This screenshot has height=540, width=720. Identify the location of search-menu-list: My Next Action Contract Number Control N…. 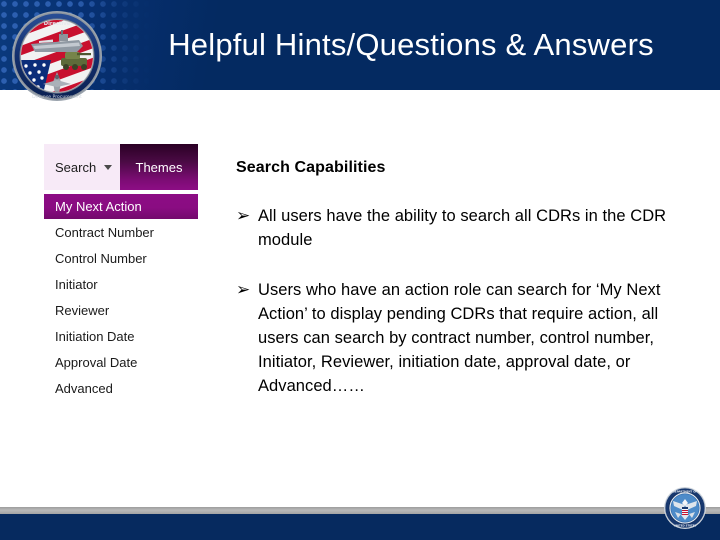
(121, 295).